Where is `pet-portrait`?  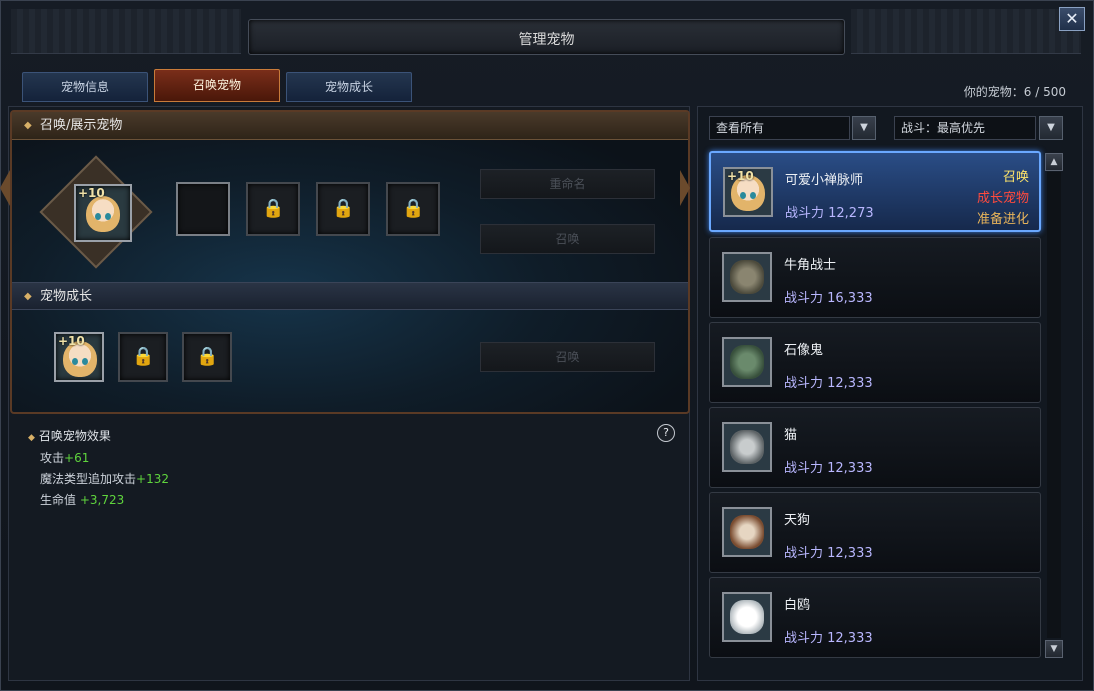
pet-portrait is located at coordinates (103, 214).